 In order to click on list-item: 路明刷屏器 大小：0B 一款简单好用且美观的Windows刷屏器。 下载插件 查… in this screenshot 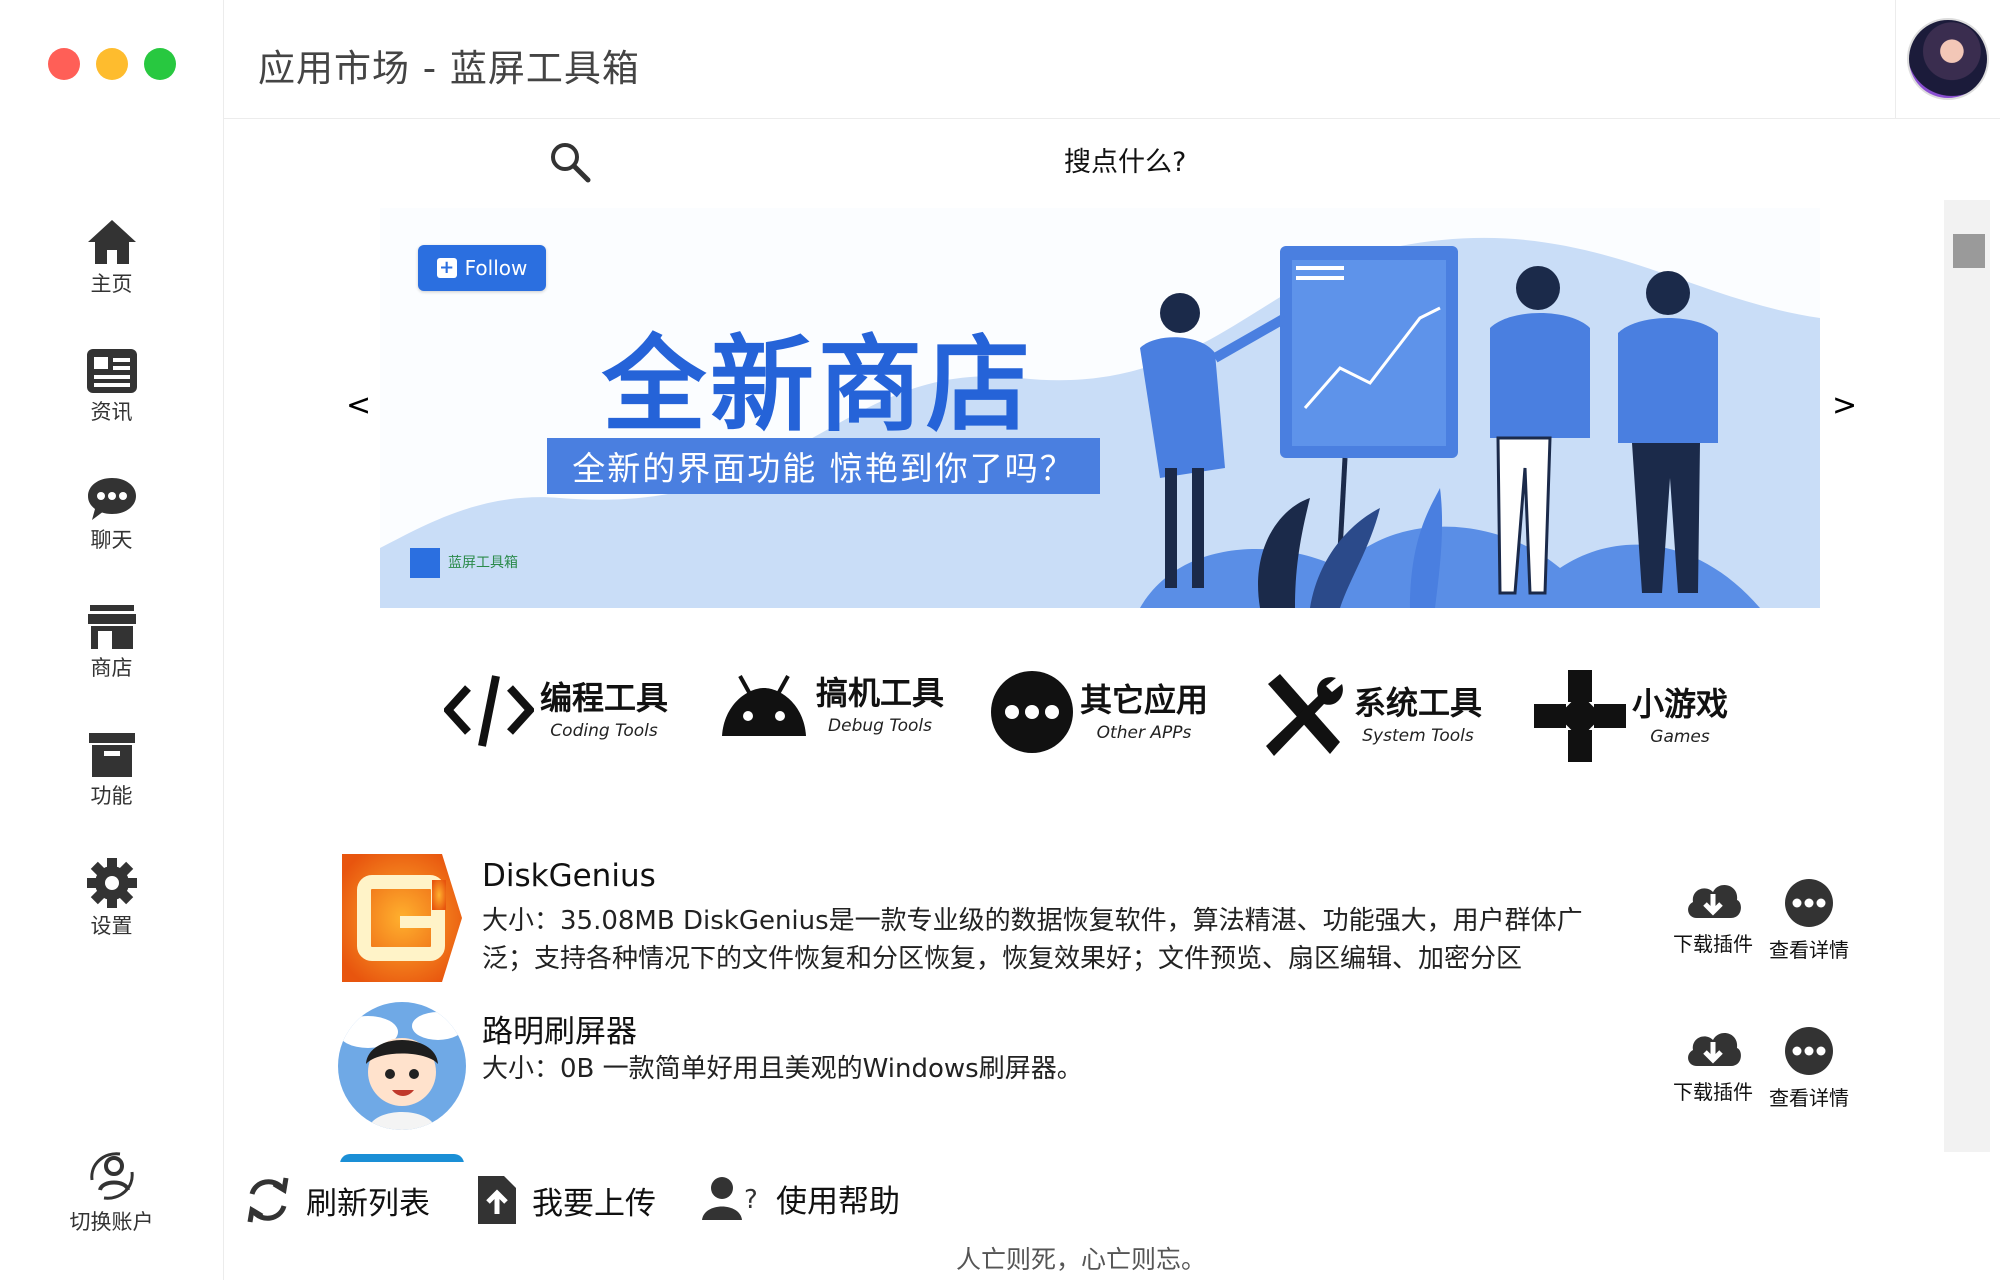, I will do `click(1101, 1068)`.